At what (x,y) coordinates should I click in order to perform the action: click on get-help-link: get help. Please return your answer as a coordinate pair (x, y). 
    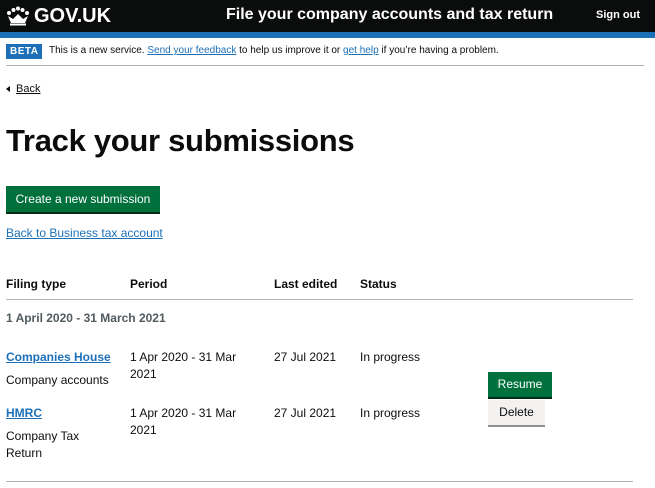
    Looking at the image, I should click on (361, 50).